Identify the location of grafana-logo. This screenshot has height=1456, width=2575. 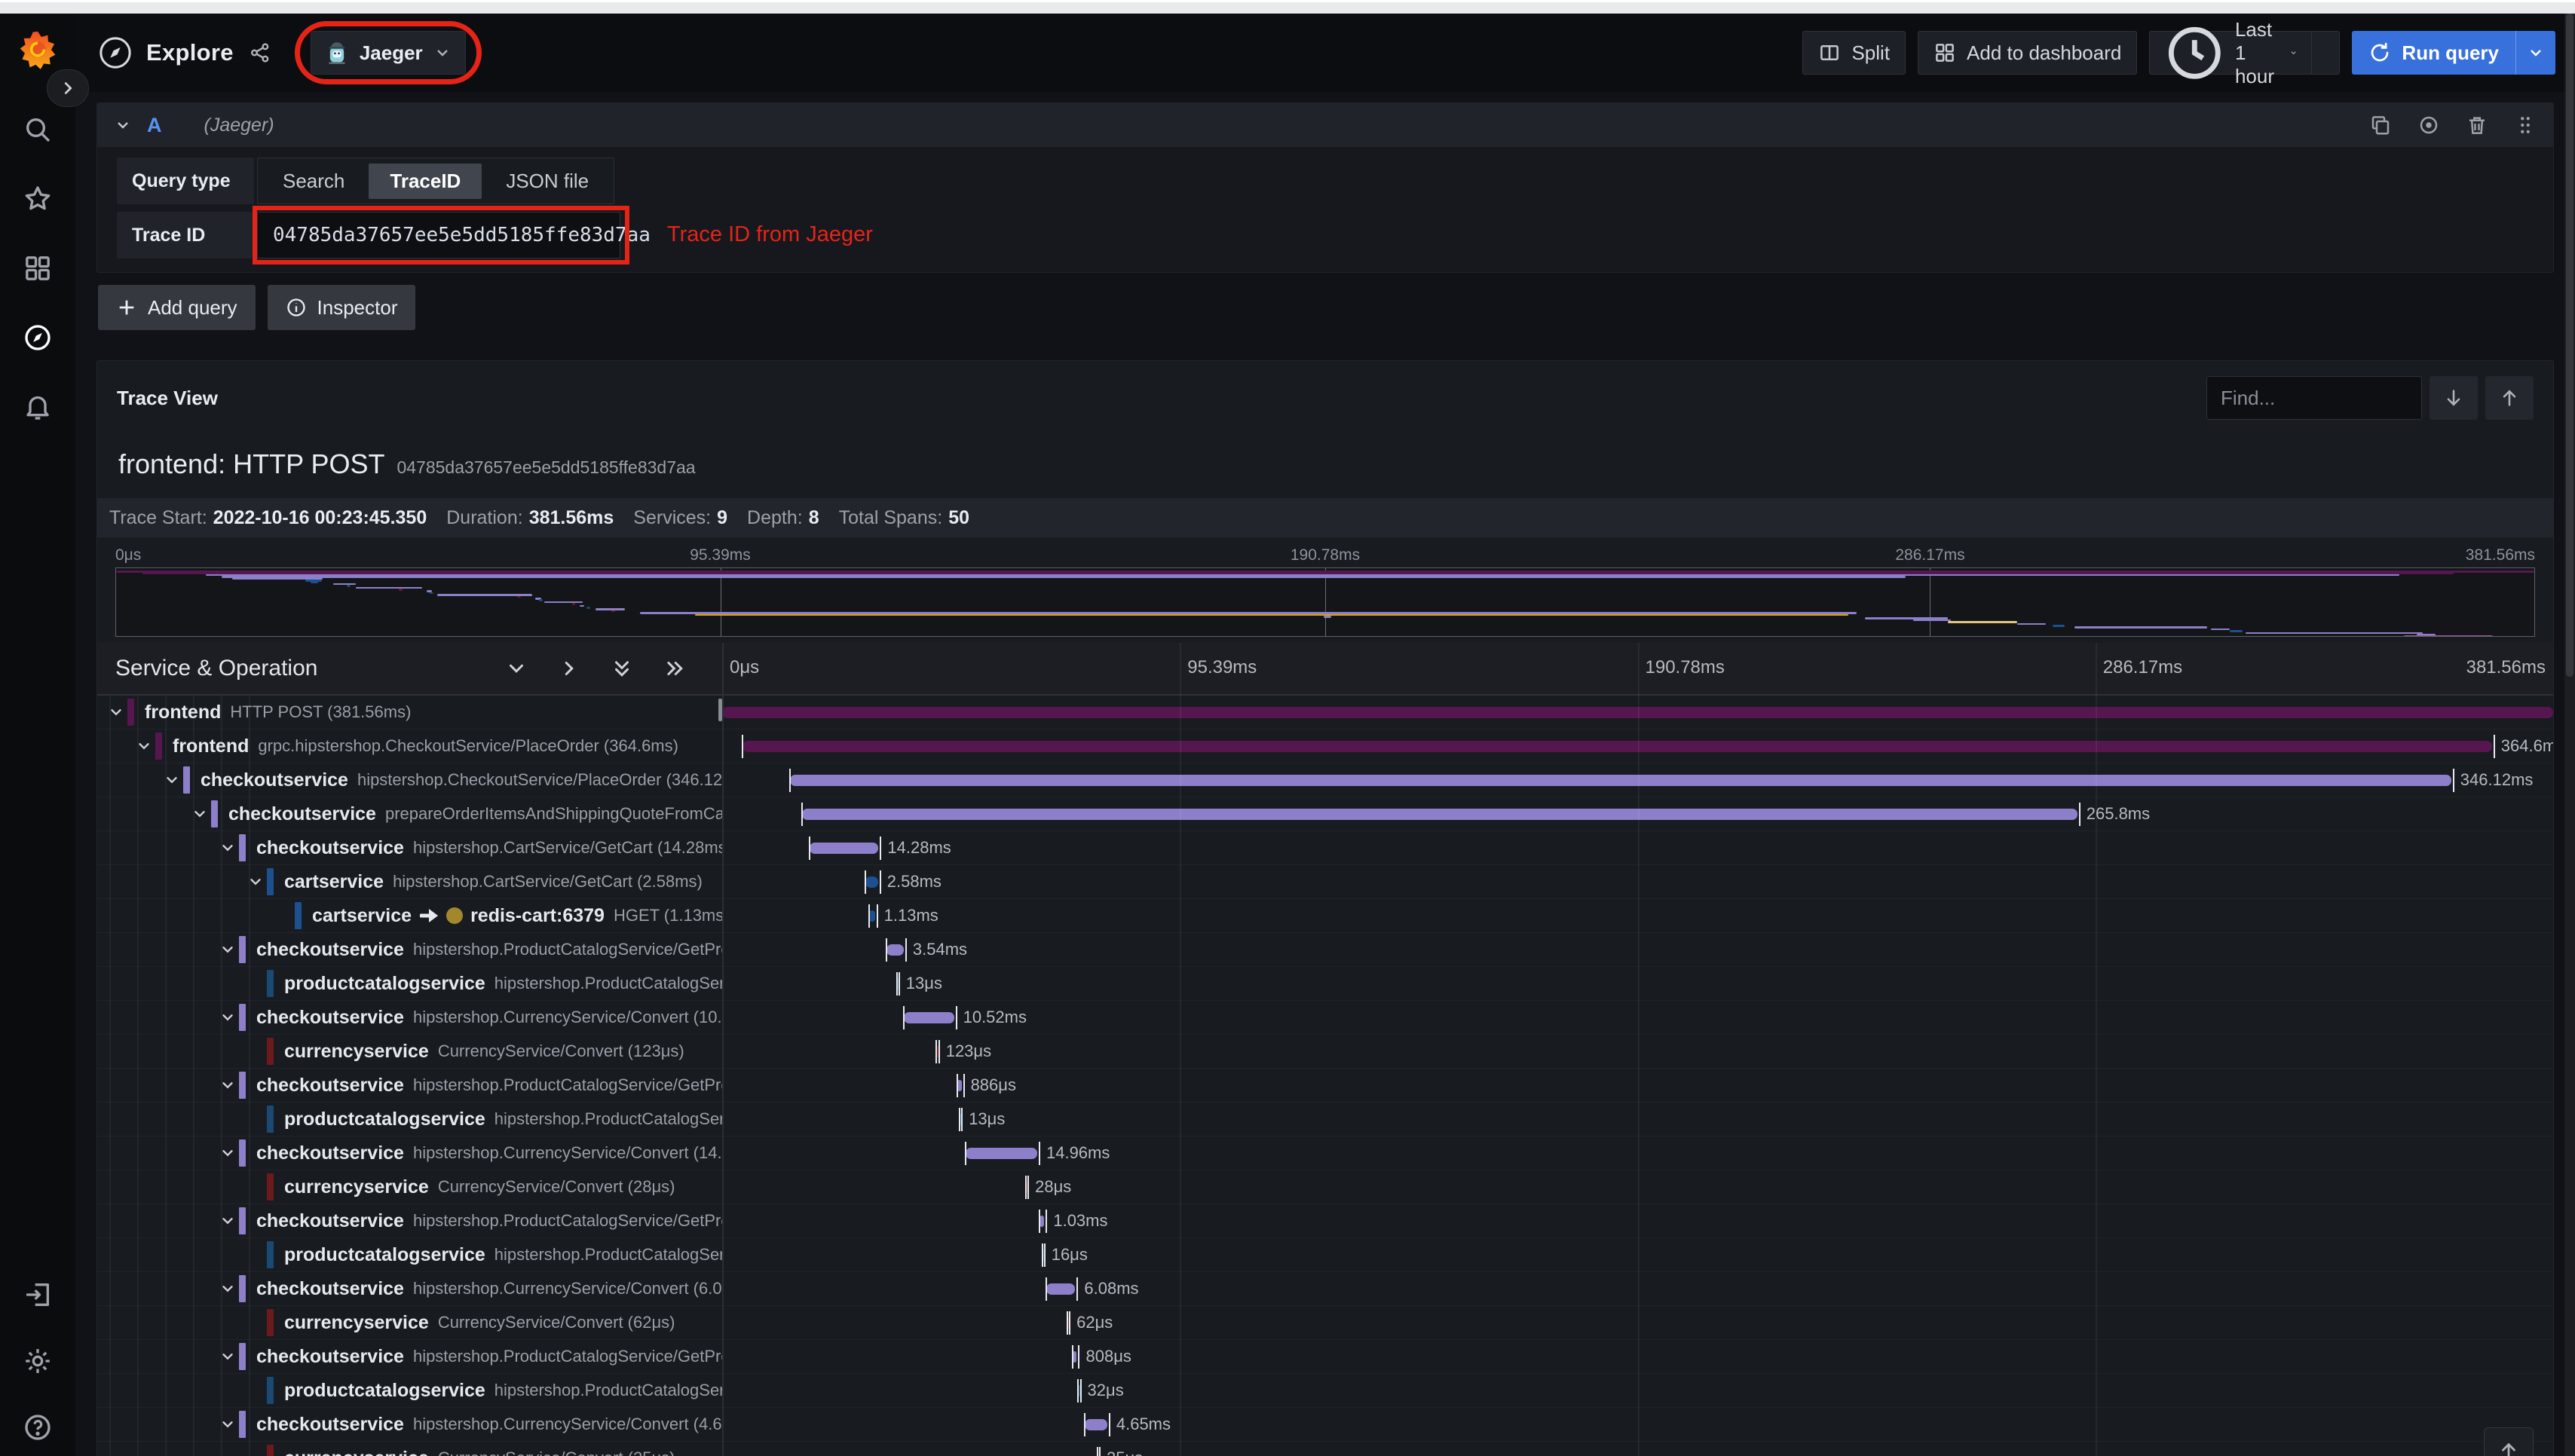
(38, 50).